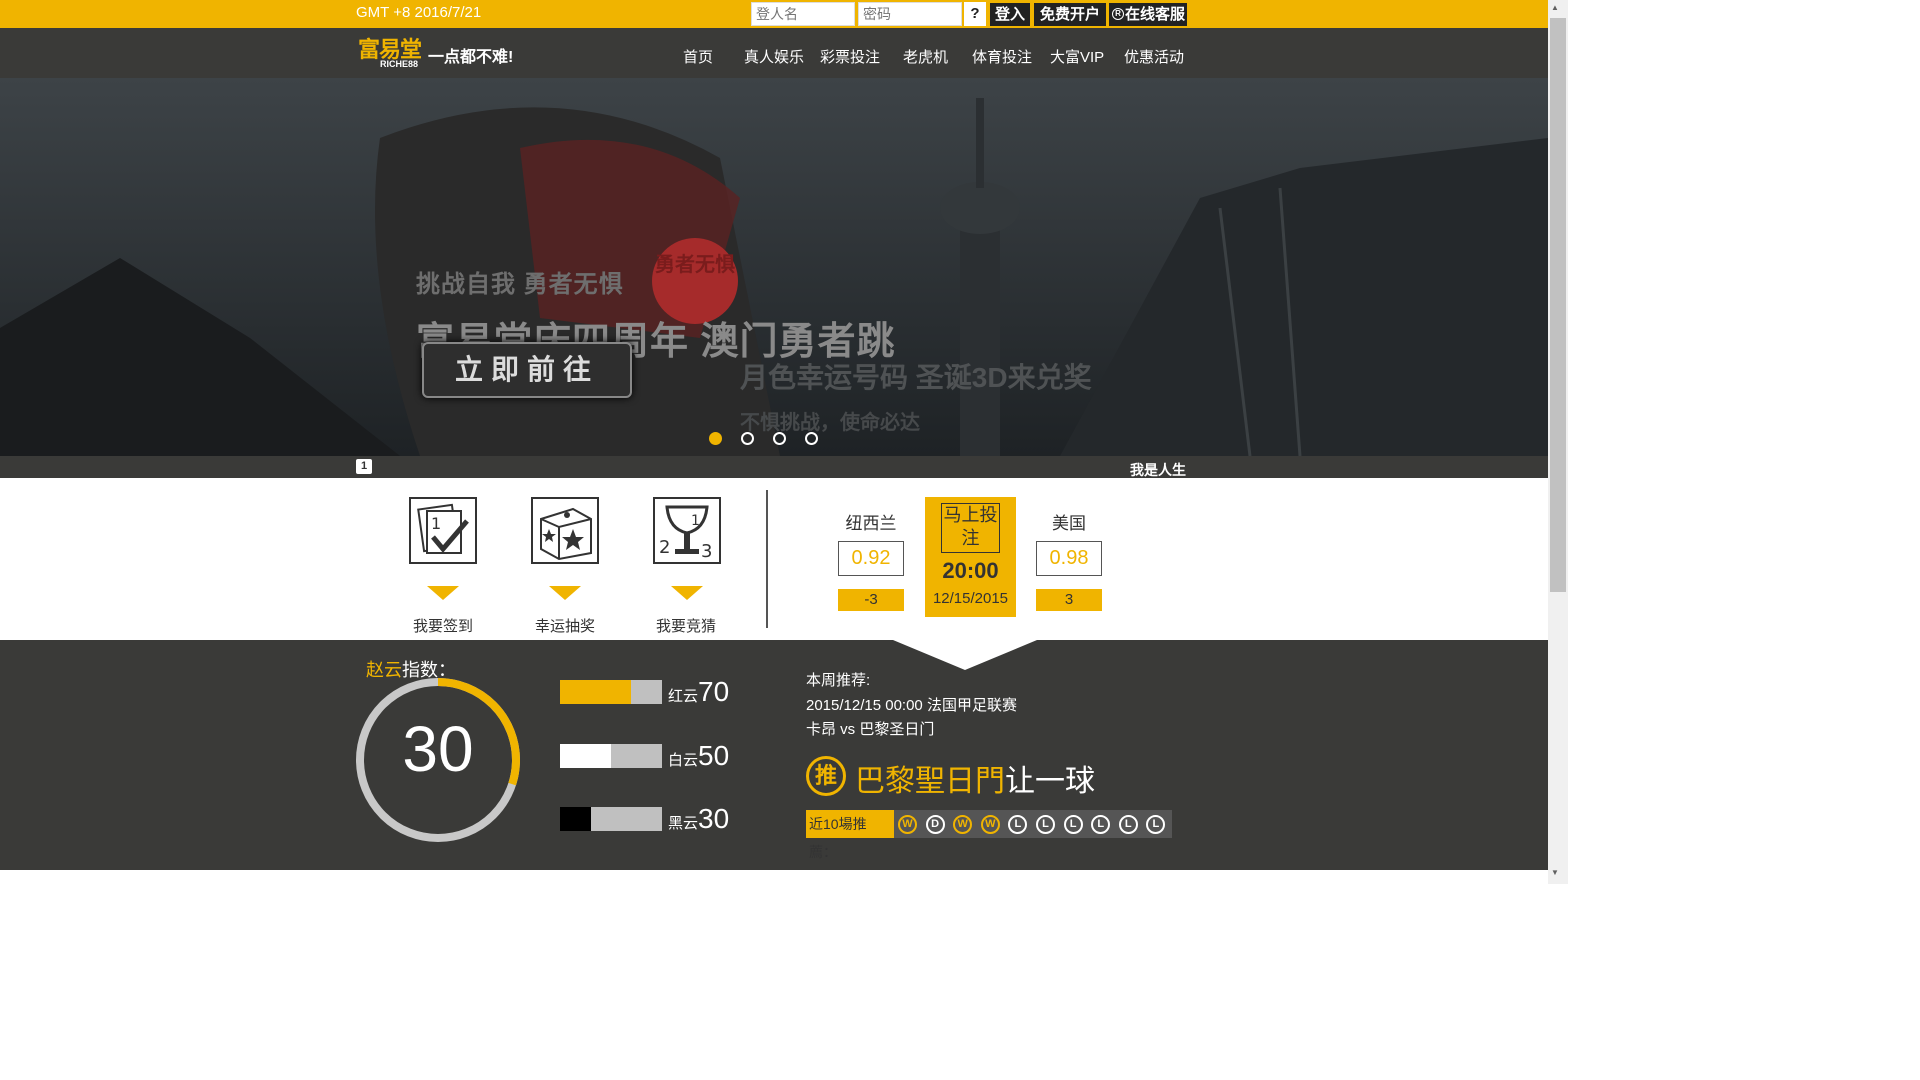 The width and height of the screenshot is (1920, 1080). Describe the element at coordinates (965, 655) in the screenshot. I see `section-notch` at that location.